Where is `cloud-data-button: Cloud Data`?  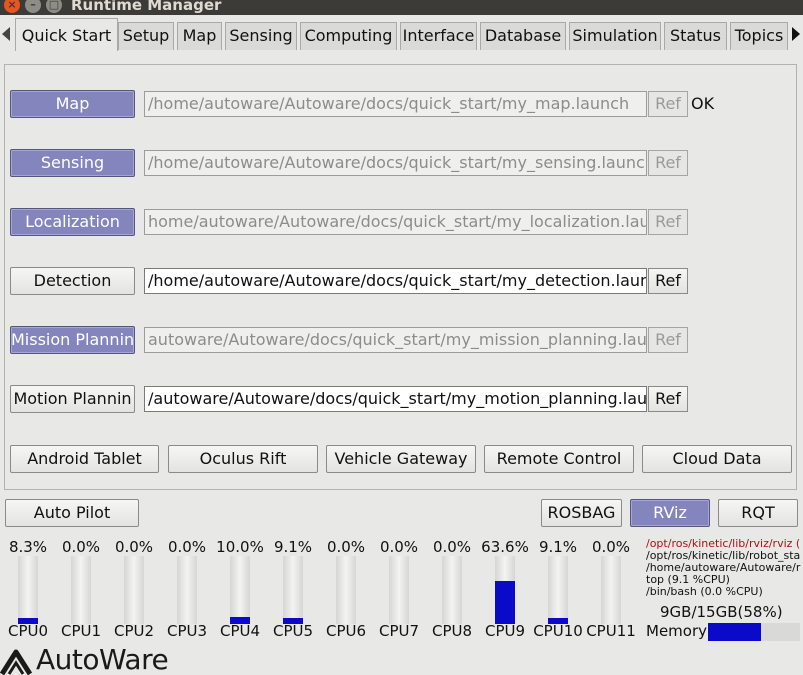 cloud-data-button: Cloud Data is located at coordinates (717, 459).